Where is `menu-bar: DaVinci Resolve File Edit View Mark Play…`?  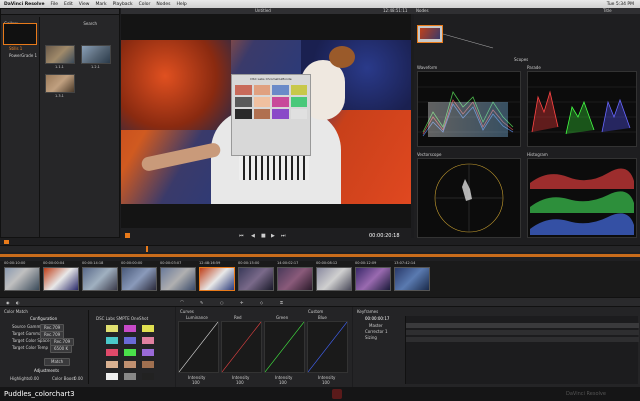
menu-bar: DaVinci Resolve File Edit View Mark Play… is located at coordinates (320, 4).